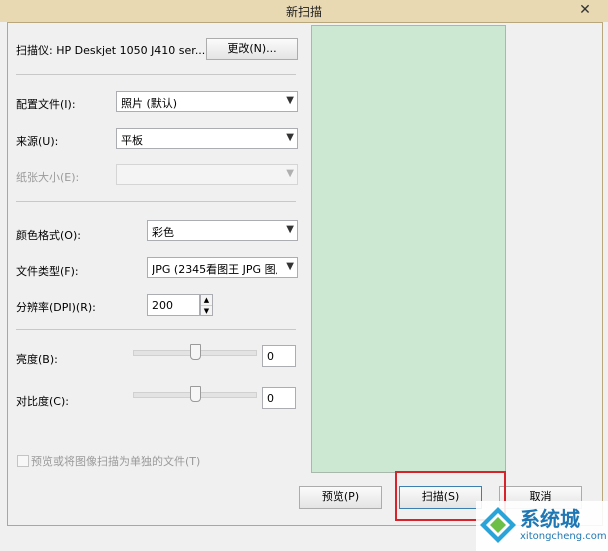 This screenshot has height=551, width=608. Describe the element at coordinates (195, 394) in the screenshot. I see `contrast-slider-thumb` at that location.